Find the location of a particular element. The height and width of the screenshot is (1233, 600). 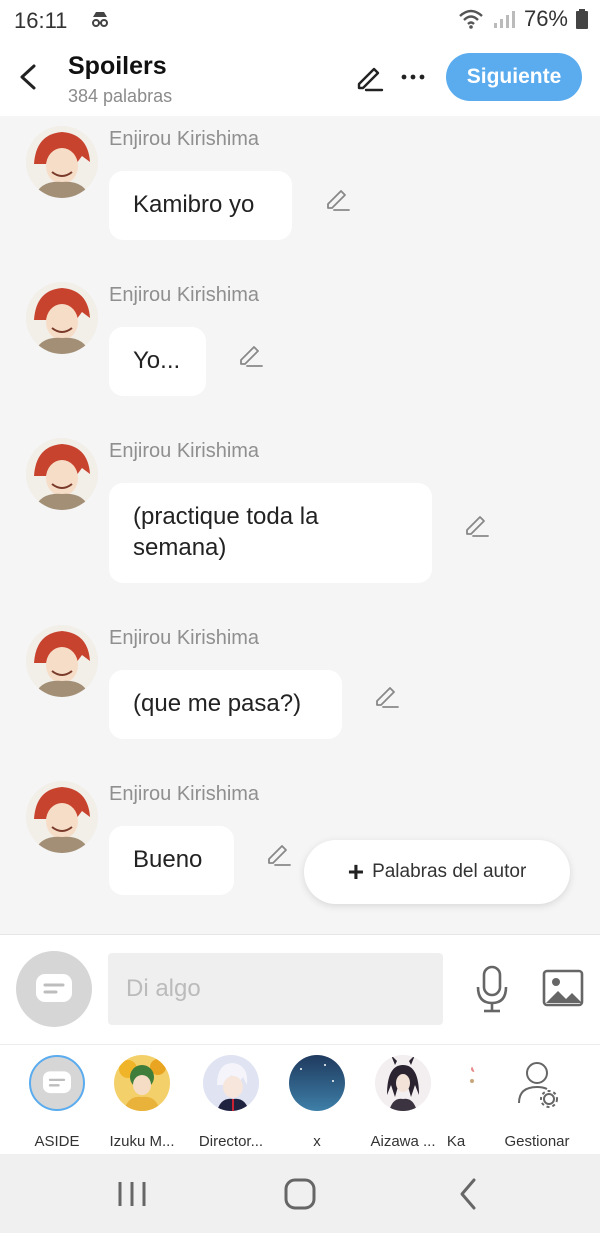

character-label: Ka is located at coordinates (456, 1141).